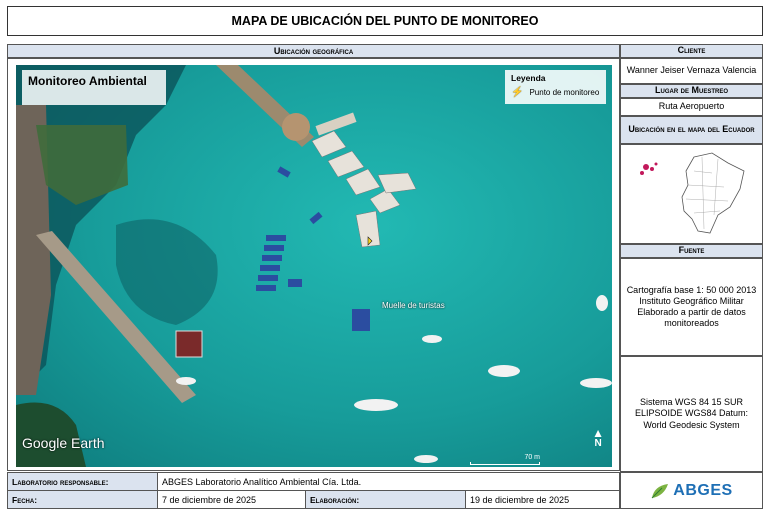  I want to click on lab-label: Laboratorio responsable:, so click(83, 482).